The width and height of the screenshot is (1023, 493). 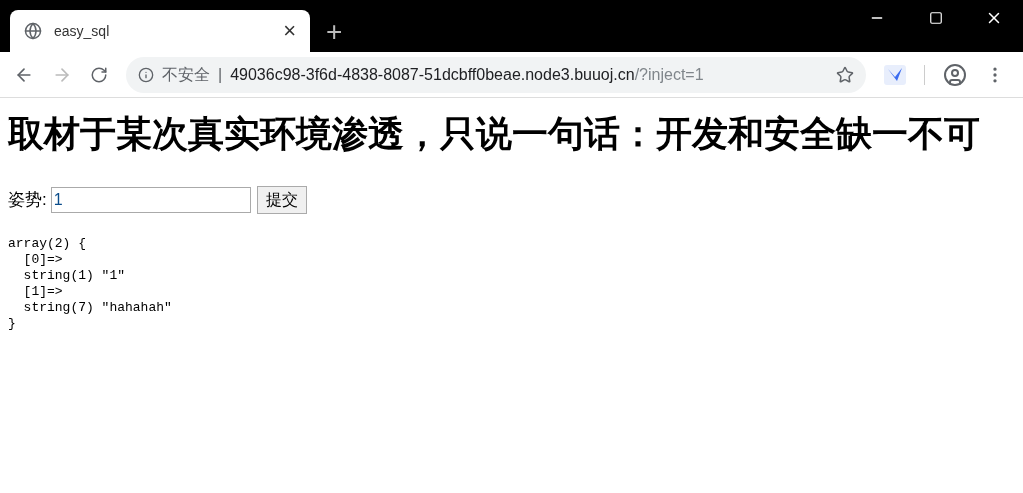 I want to click on maximize-icon, so click(x=936, y=18).